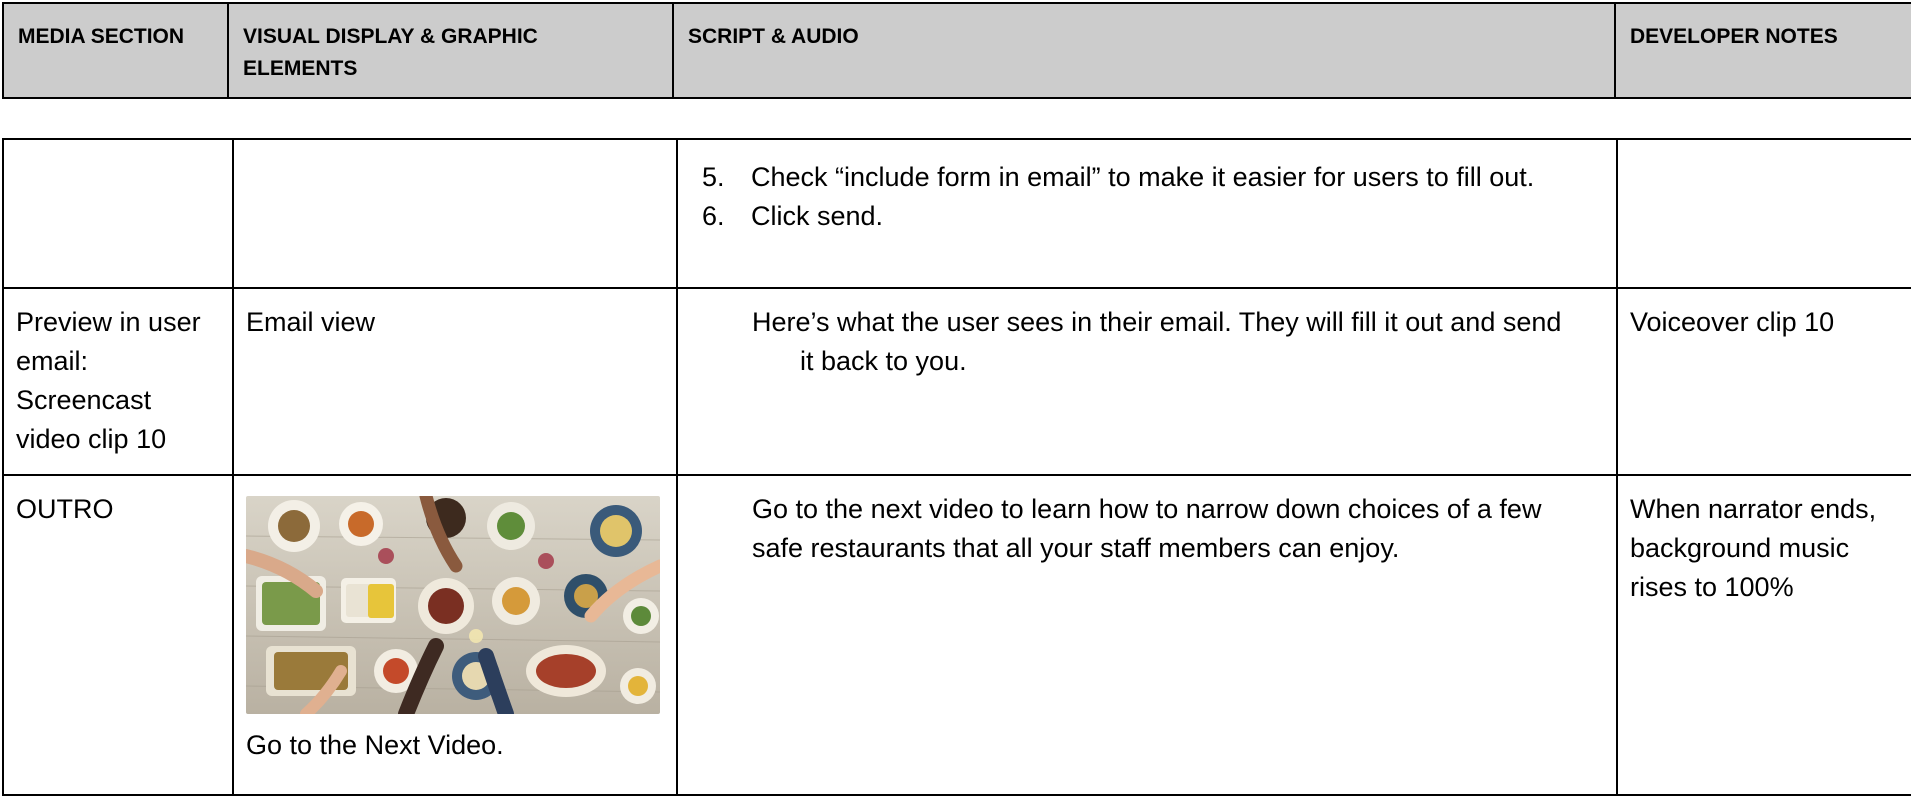 The image size is (1911, 796). I want to click on media-cell: OUTRO, so click(118, 635).